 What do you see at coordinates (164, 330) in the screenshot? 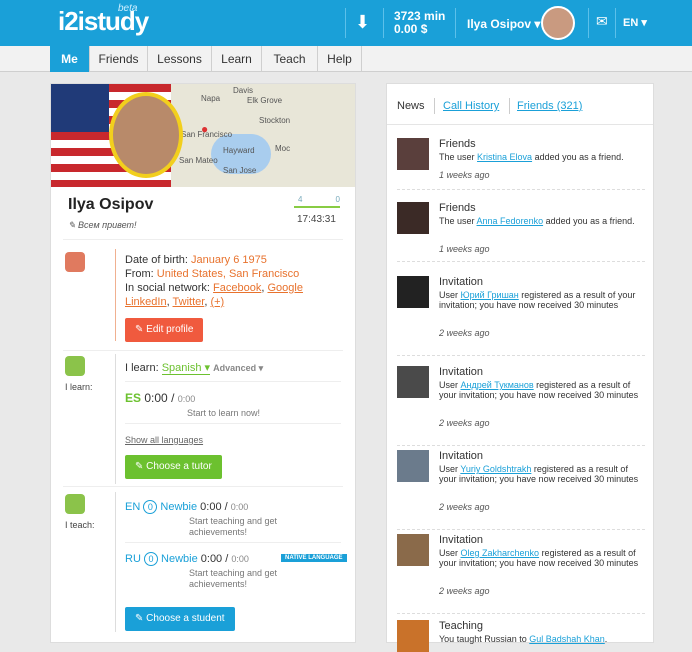
I see `edit-profile-button: ✎ Edit profile` at bounding box center [164, 330].